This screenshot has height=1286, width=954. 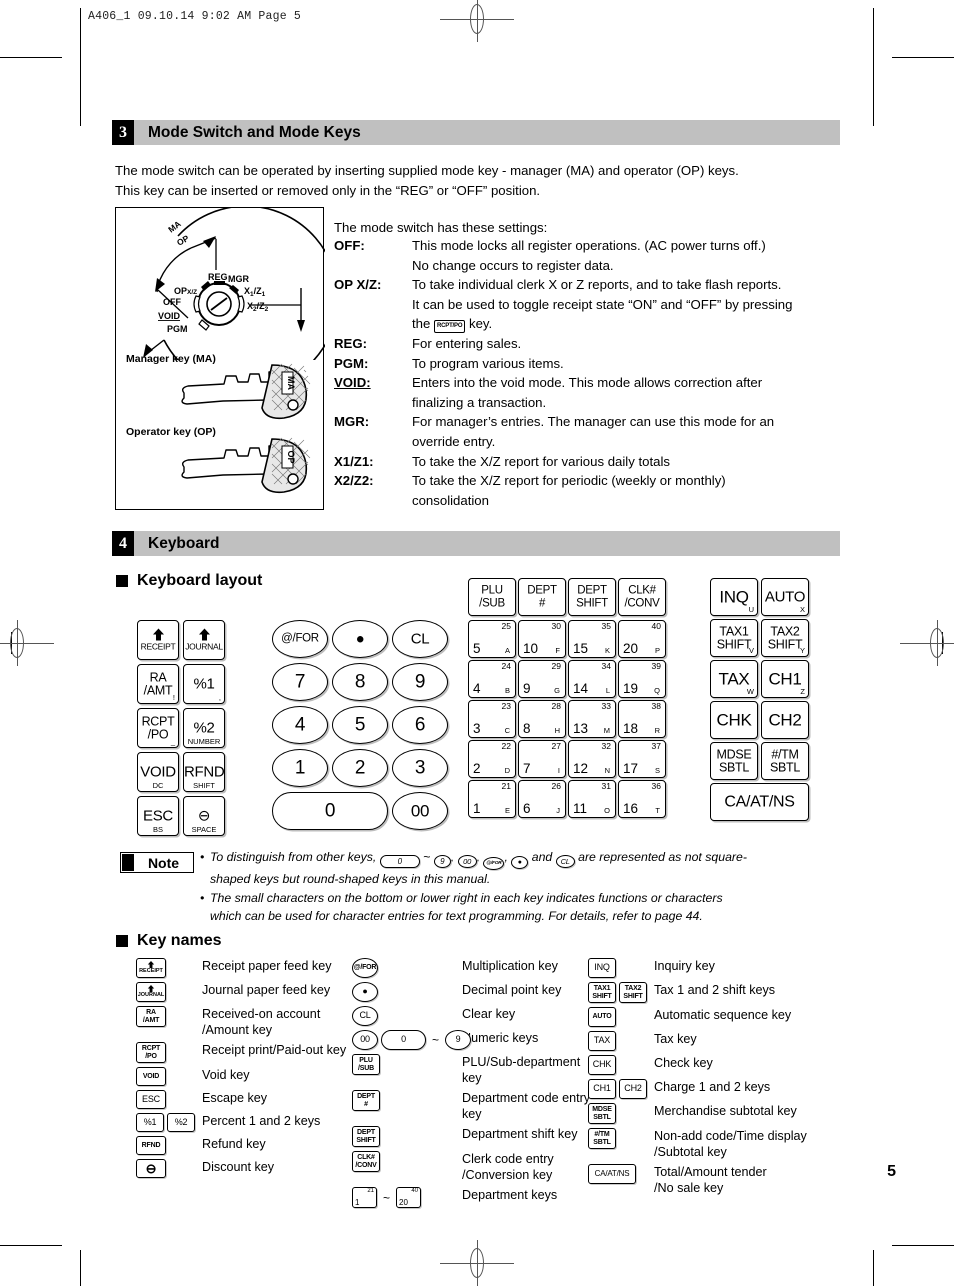 What do you see at coordinates (169, 1052) in the screenshot?
I see `key-name-icons: RCPT/PO` at bounding box center [169, 1052].